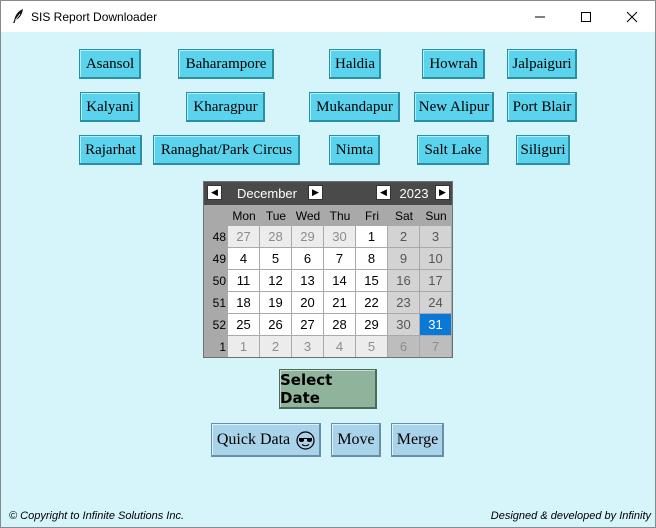 The width and height of the screenshot is (656, 528). Describe the element at coordinates (226, 64) in the screenshot. I see `city-button-baharampore: Baharampore` at that location.